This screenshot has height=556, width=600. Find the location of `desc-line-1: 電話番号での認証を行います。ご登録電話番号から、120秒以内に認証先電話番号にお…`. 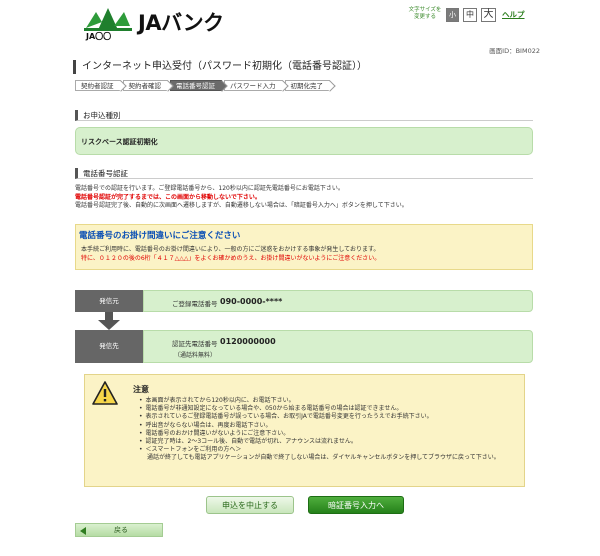

desc-line-1: 電話番号での認証を行います。ご登録電話番号から、120秒以内に認証先電話番号にお… is located at coordinates (209, 188).